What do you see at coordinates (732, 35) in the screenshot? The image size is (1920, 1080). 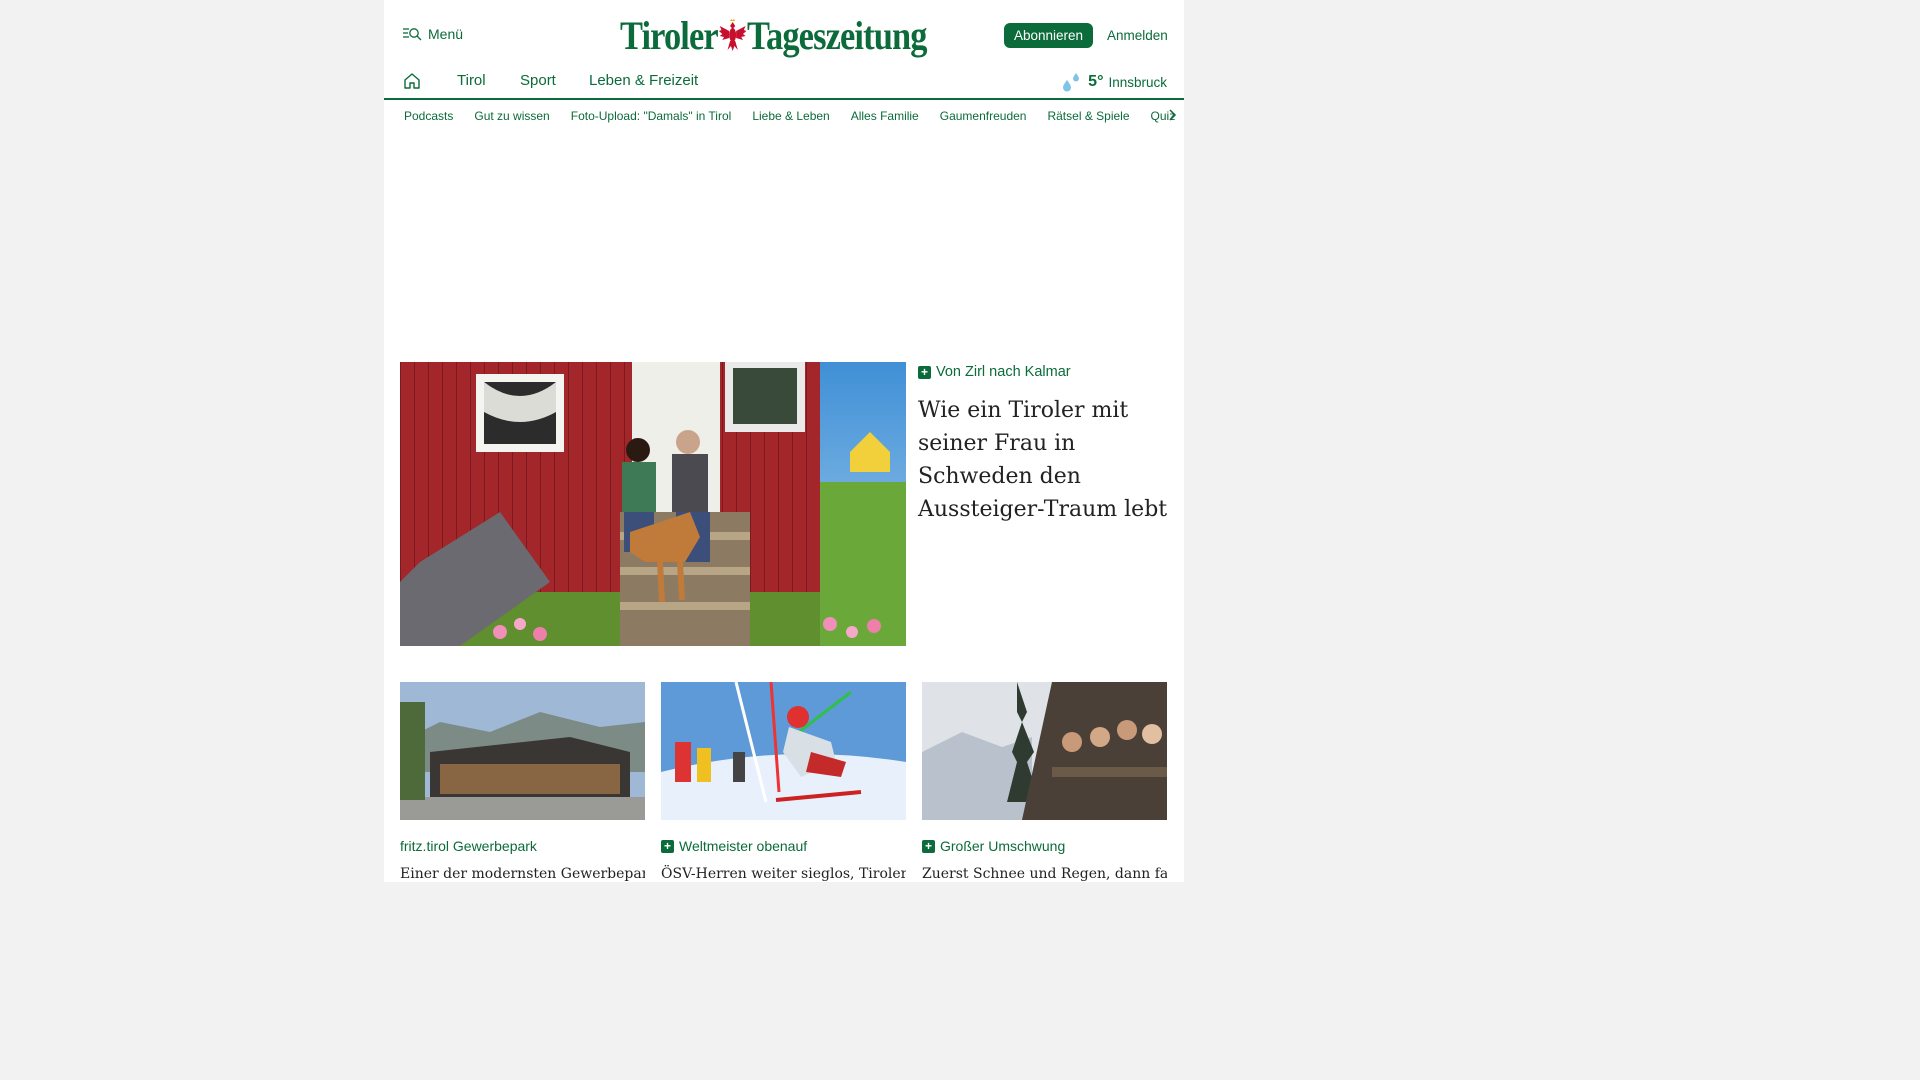 I see `tyrolean-eagle-icon` at bounding box center [732, 35].